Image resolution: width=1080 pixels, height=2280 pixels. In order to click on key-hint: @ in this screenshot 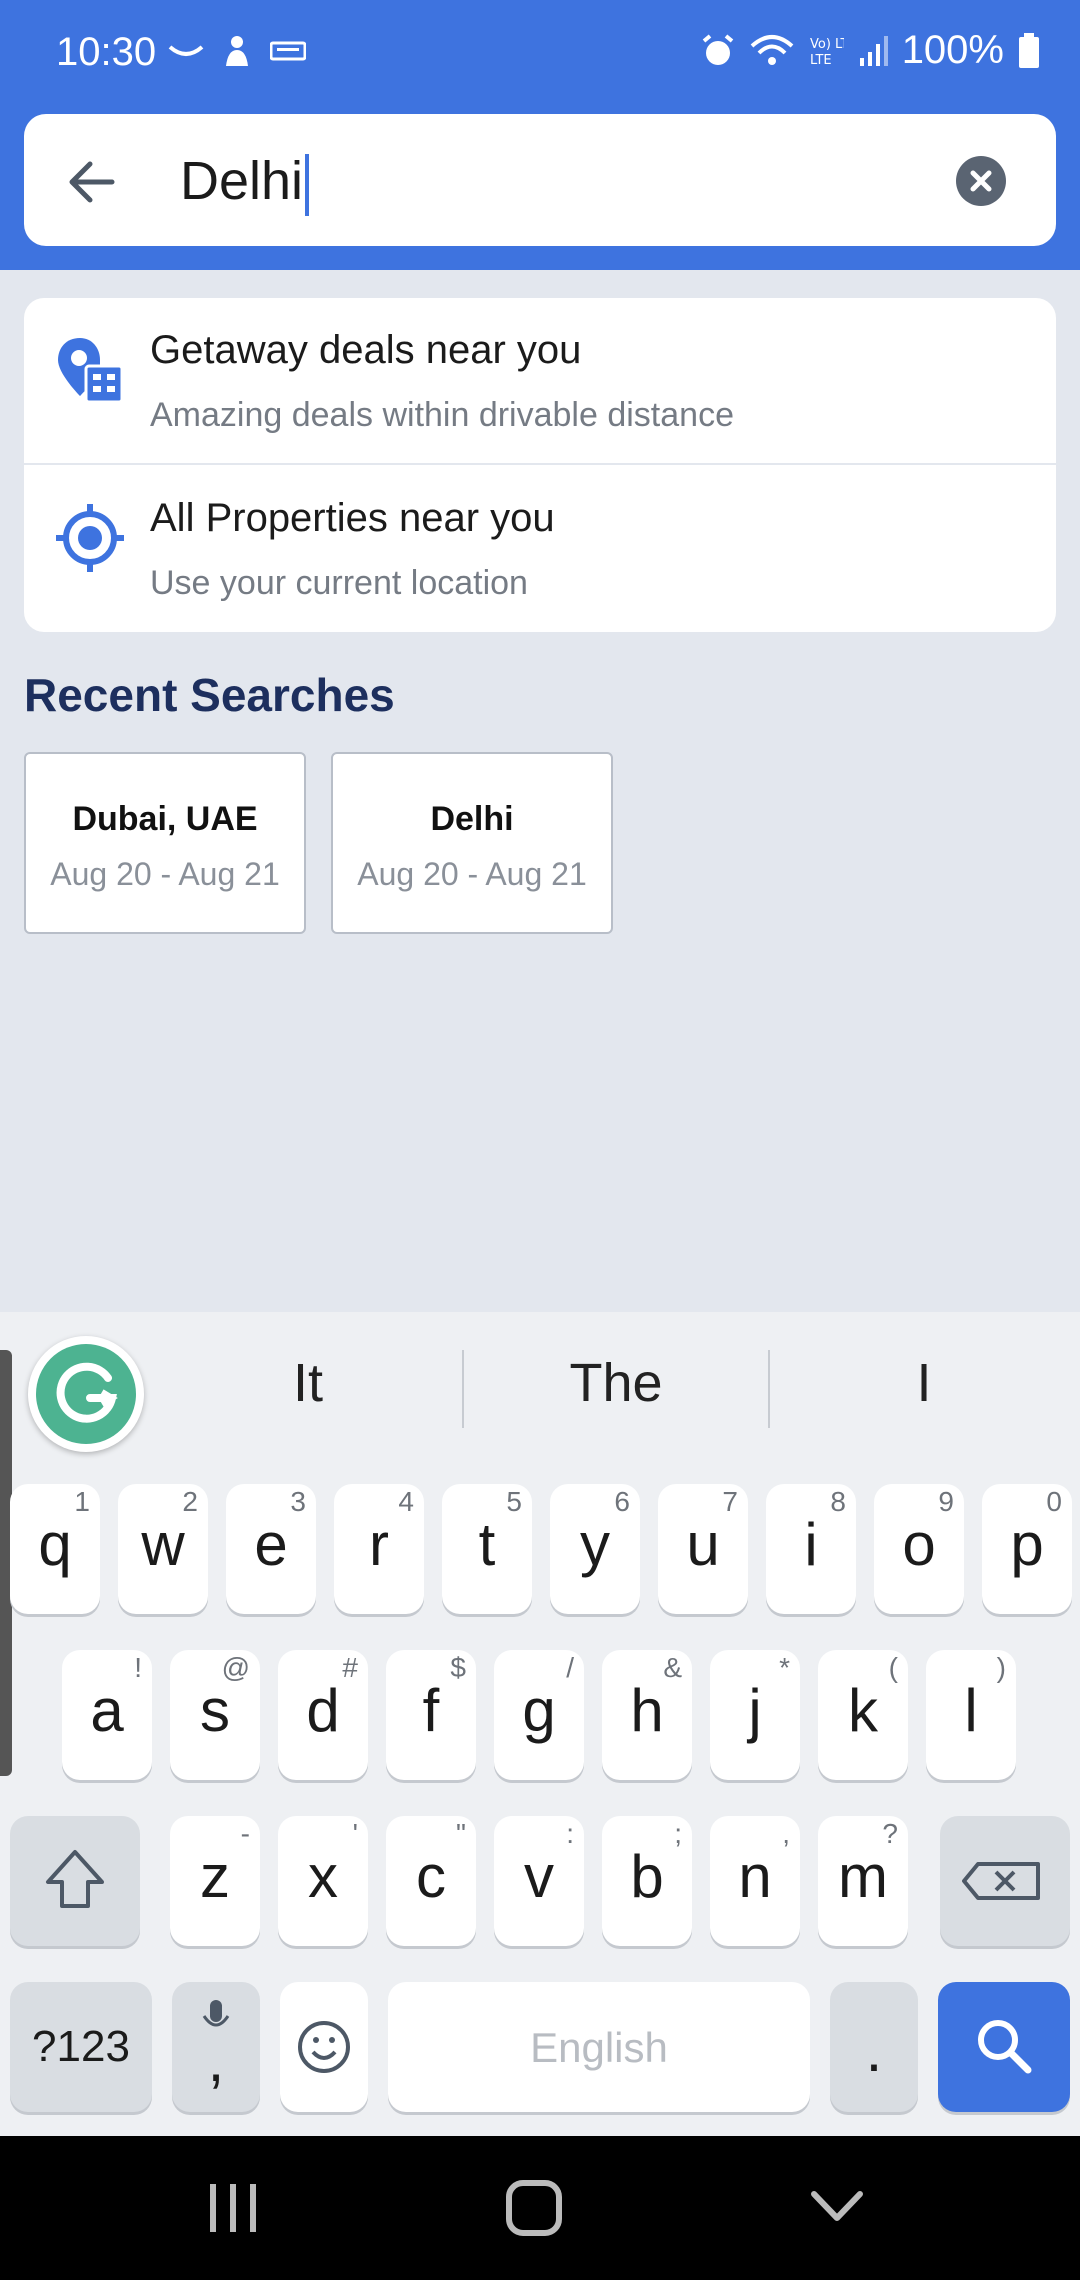, I will do `click(235, 1667)`.